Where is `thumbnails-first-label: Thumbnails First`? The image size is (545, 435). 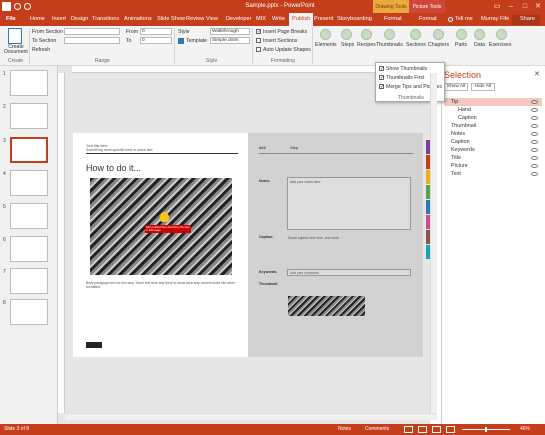
thumbnails-first-label: Thumbnails First is located at coordinates (405, 78).